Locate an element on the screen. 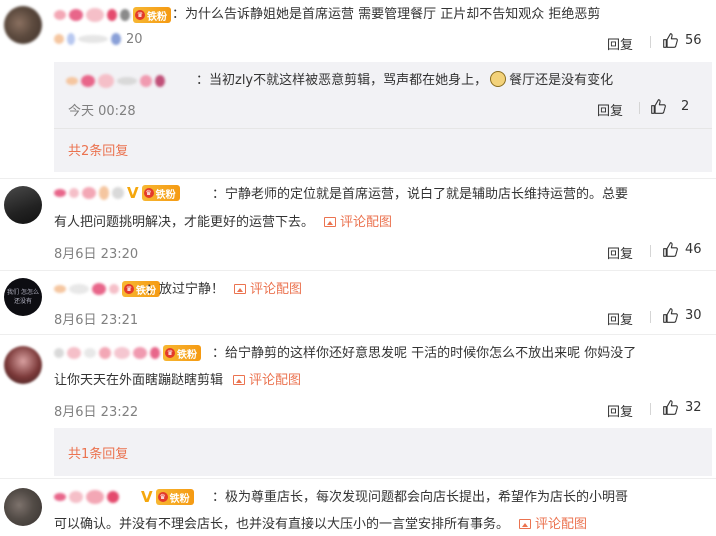  timestamp: 今天 00:28 is located at coordinates (102, 111).